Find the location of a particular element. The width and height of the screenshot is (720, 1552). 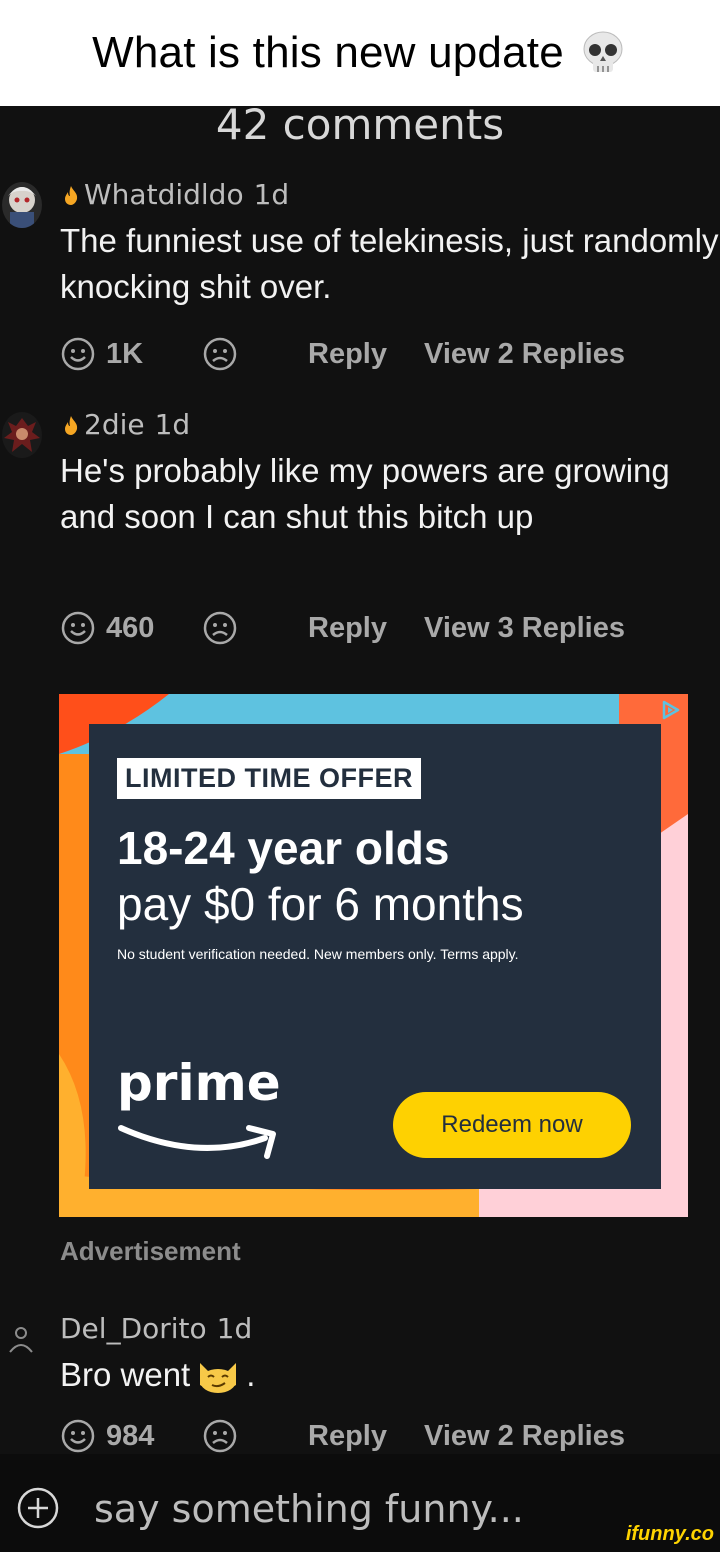

comment-actions: 460 Reply View 3 Replies is located at coordinates (390, 628).